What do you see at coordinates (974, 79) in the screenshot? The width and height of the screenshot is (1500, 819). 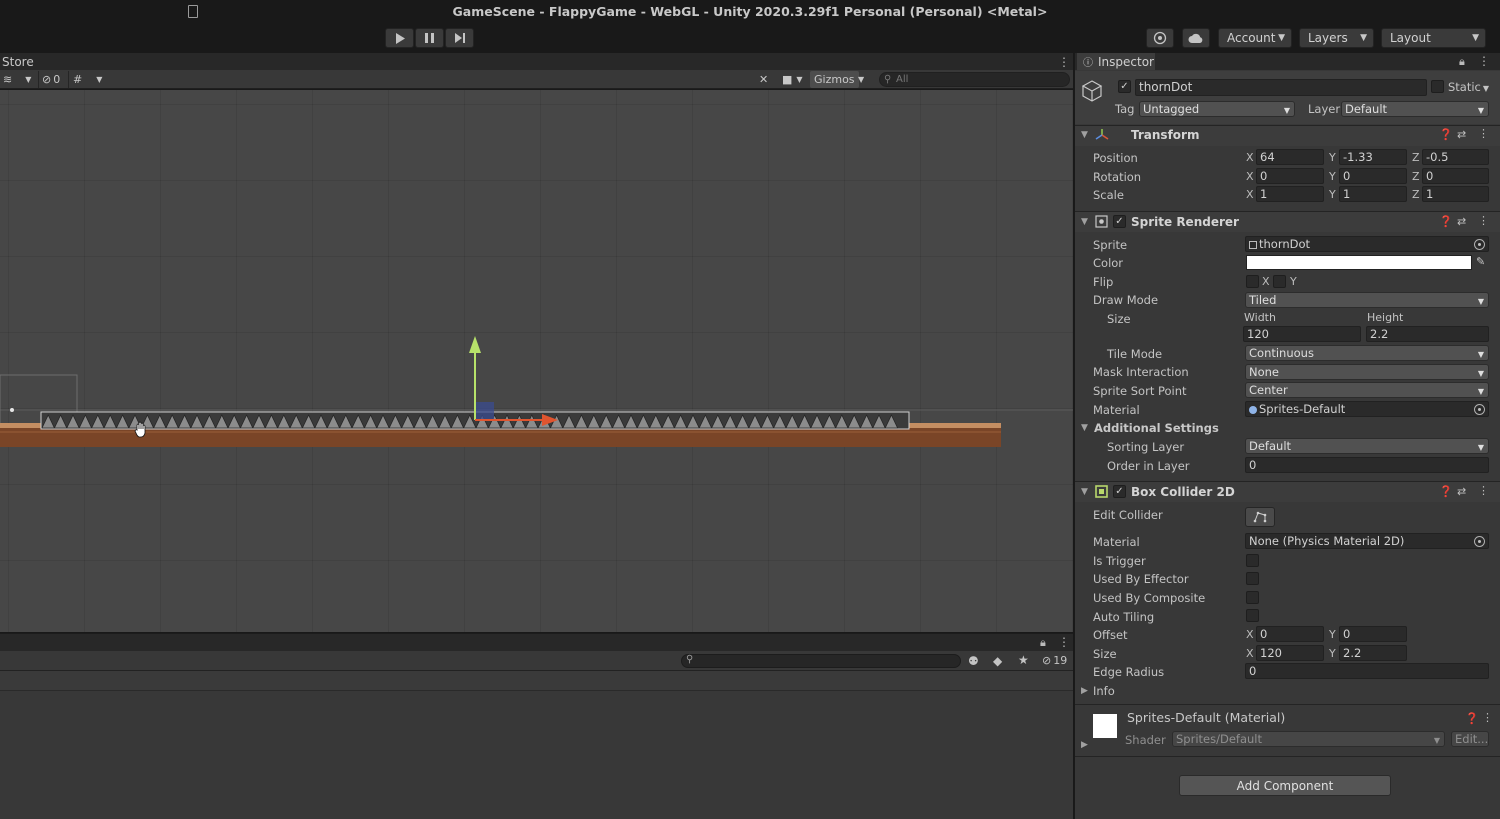 I see `scene-search-input: ⚲ All` at bounding box center [974, 79].